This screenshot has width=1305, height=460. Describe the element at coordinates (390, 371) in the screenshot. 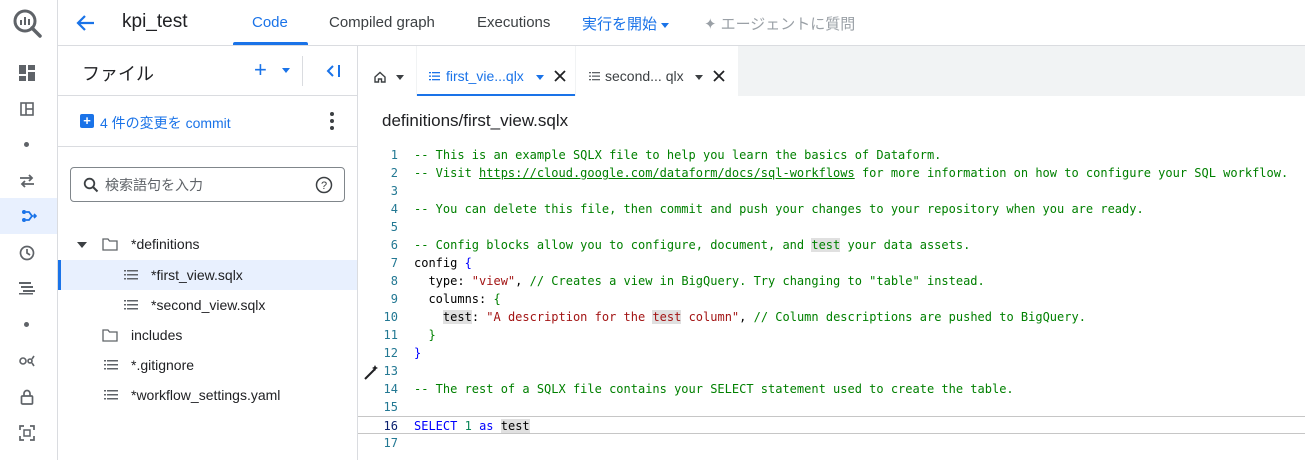

I see `line-number: 13` at that location.